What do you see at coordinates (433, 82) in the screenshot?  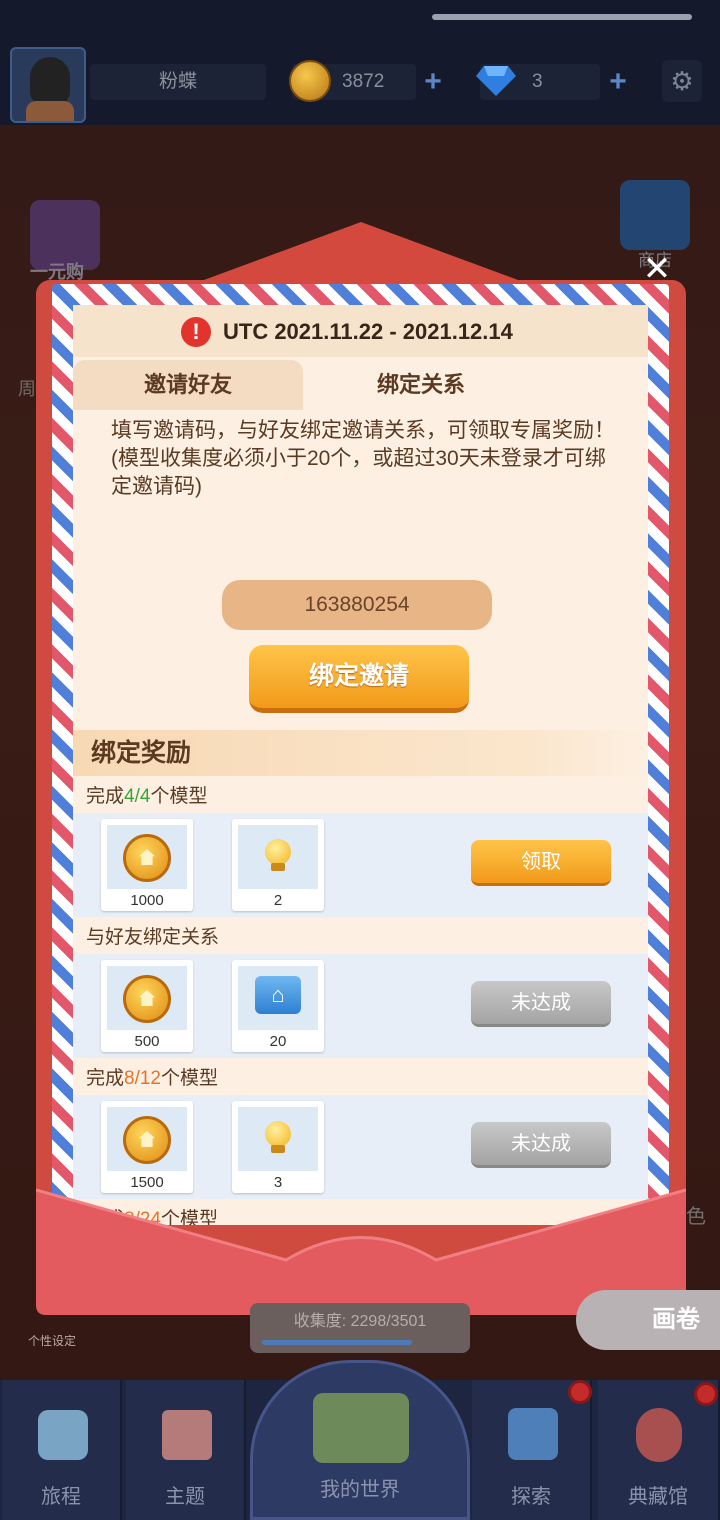 I see `add-coins-button: +` at bounding box center [433, 82].